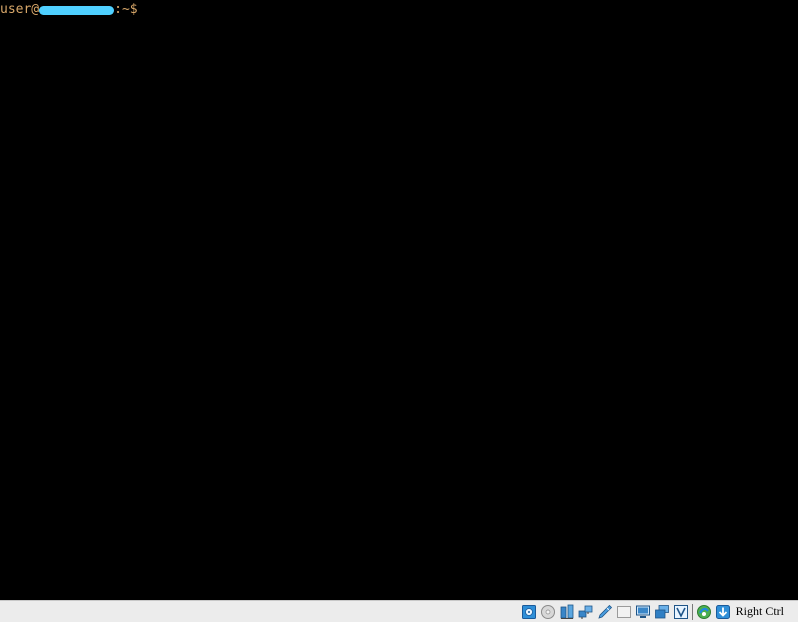  What do you see at coordinates (586, 612) in the screenshot?
I see `network-icon` at bounding box center [586, 612].